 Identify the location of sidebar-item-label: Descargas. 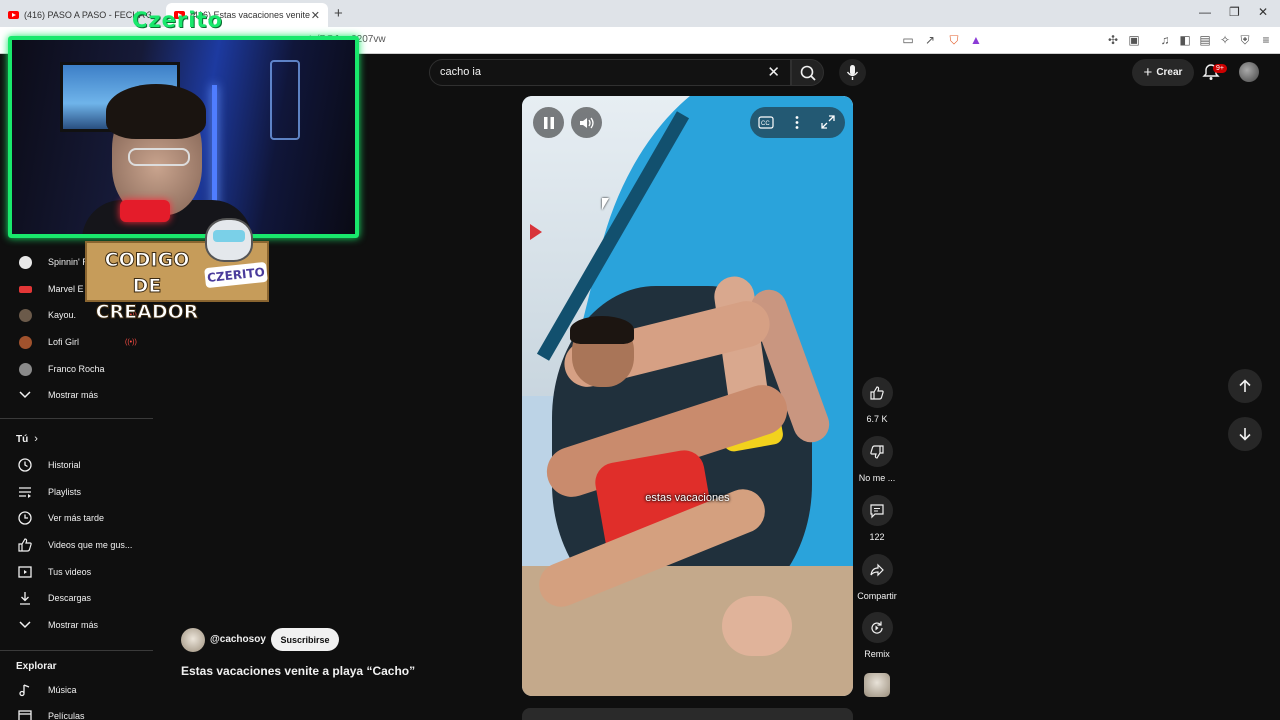
(70, 598).